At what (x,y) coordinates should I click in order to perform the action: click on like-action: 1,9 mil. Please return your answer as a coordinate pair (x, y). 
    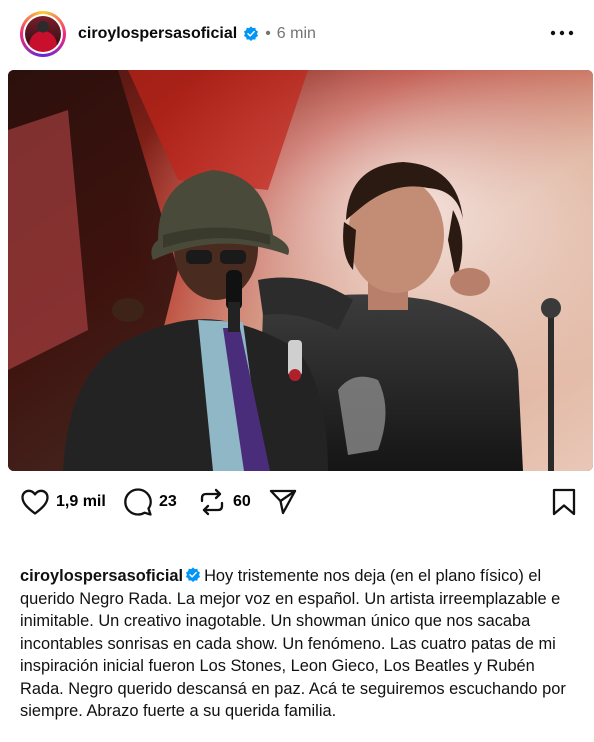
    Looking at the image, I should click on (63, 502).